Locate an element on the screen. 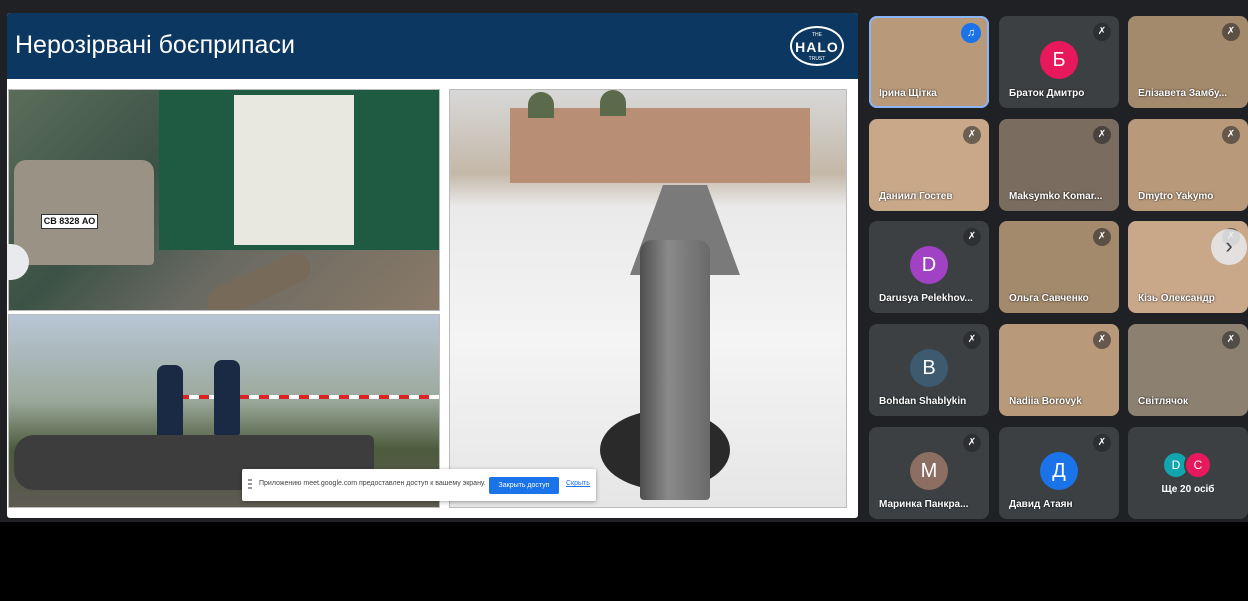 The image size is (1248, 601). more-participants-tile: D C Ще 20 осіб is located at coordinates (1188, 473).